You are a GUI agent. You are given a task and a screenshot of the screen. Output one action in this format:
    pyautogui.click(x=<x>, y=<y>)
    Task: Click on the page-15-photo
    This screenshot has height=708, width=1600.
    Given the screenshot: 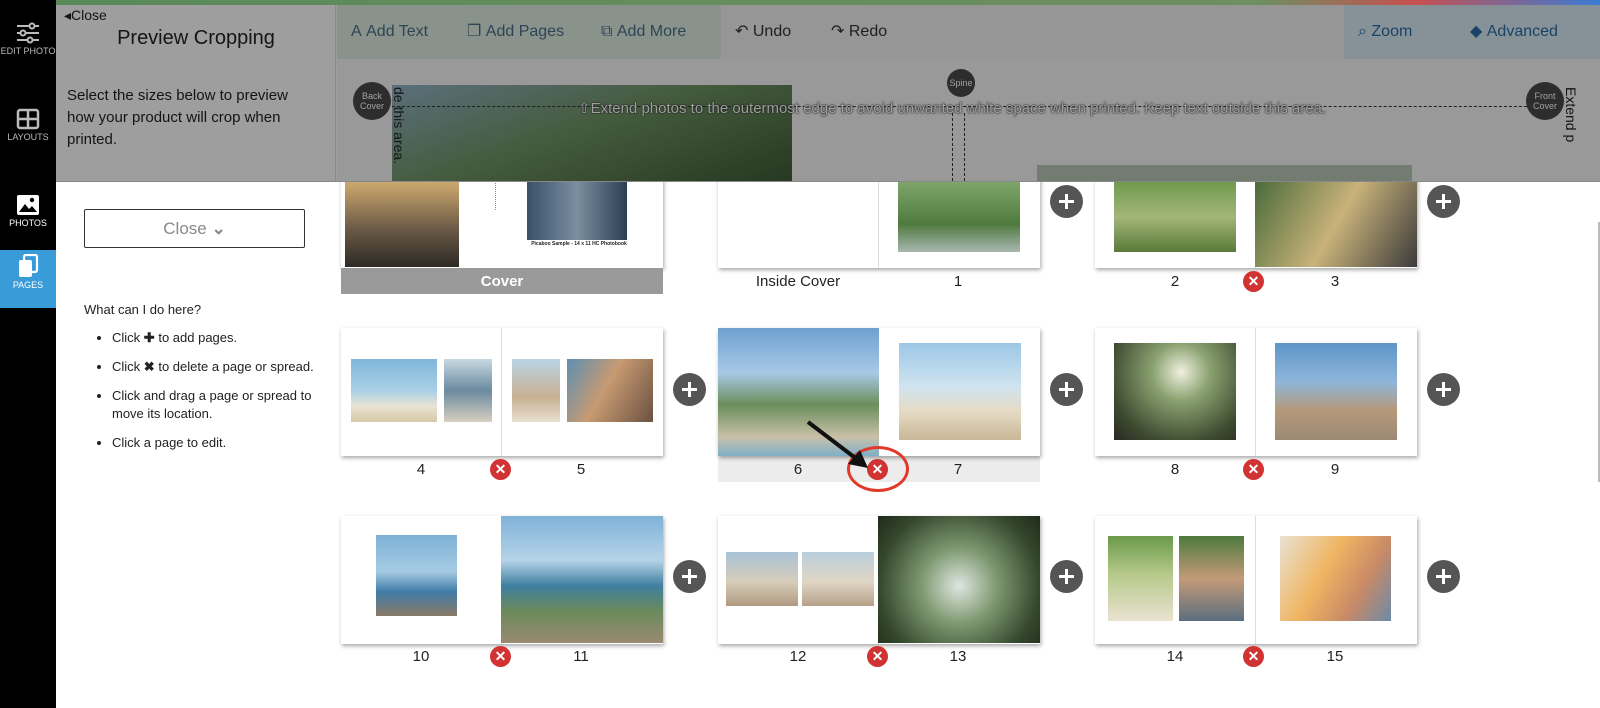 What is the action you would take?
    pyautogui.click(x=1335, y=578)
    